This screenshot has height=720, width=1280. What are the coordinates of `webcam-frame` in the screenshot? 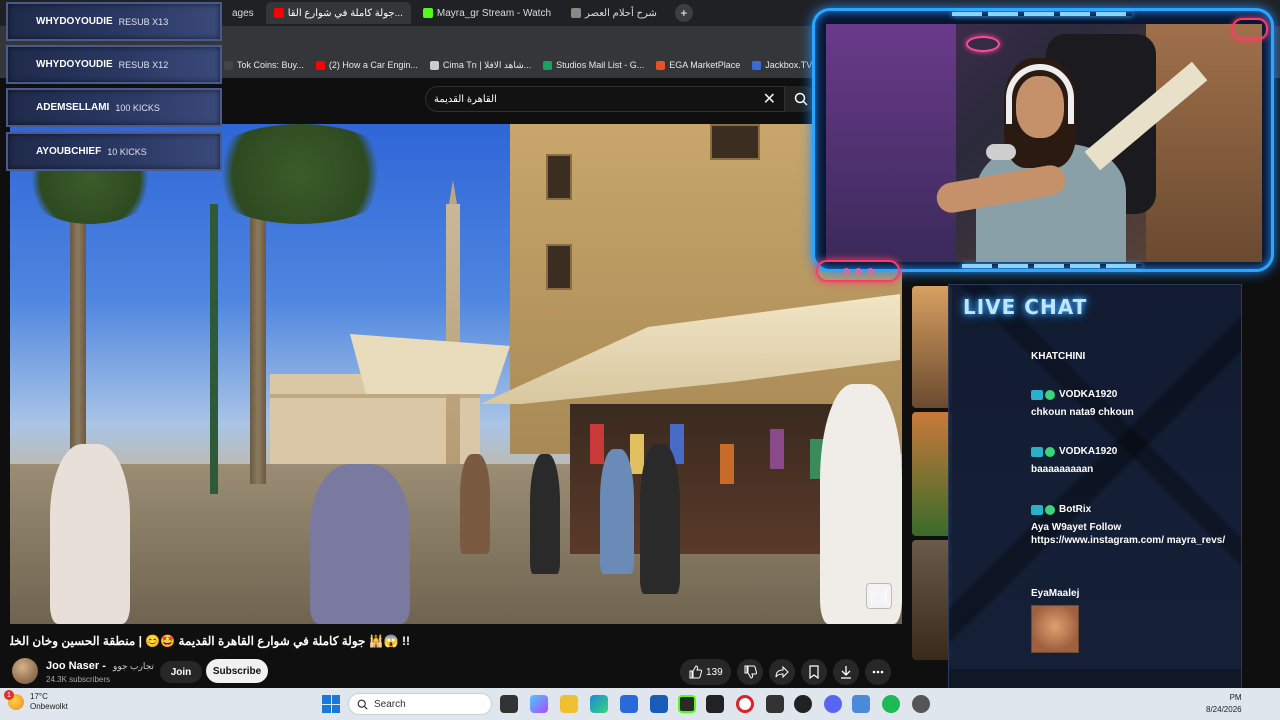 It's located at (1043, 145).